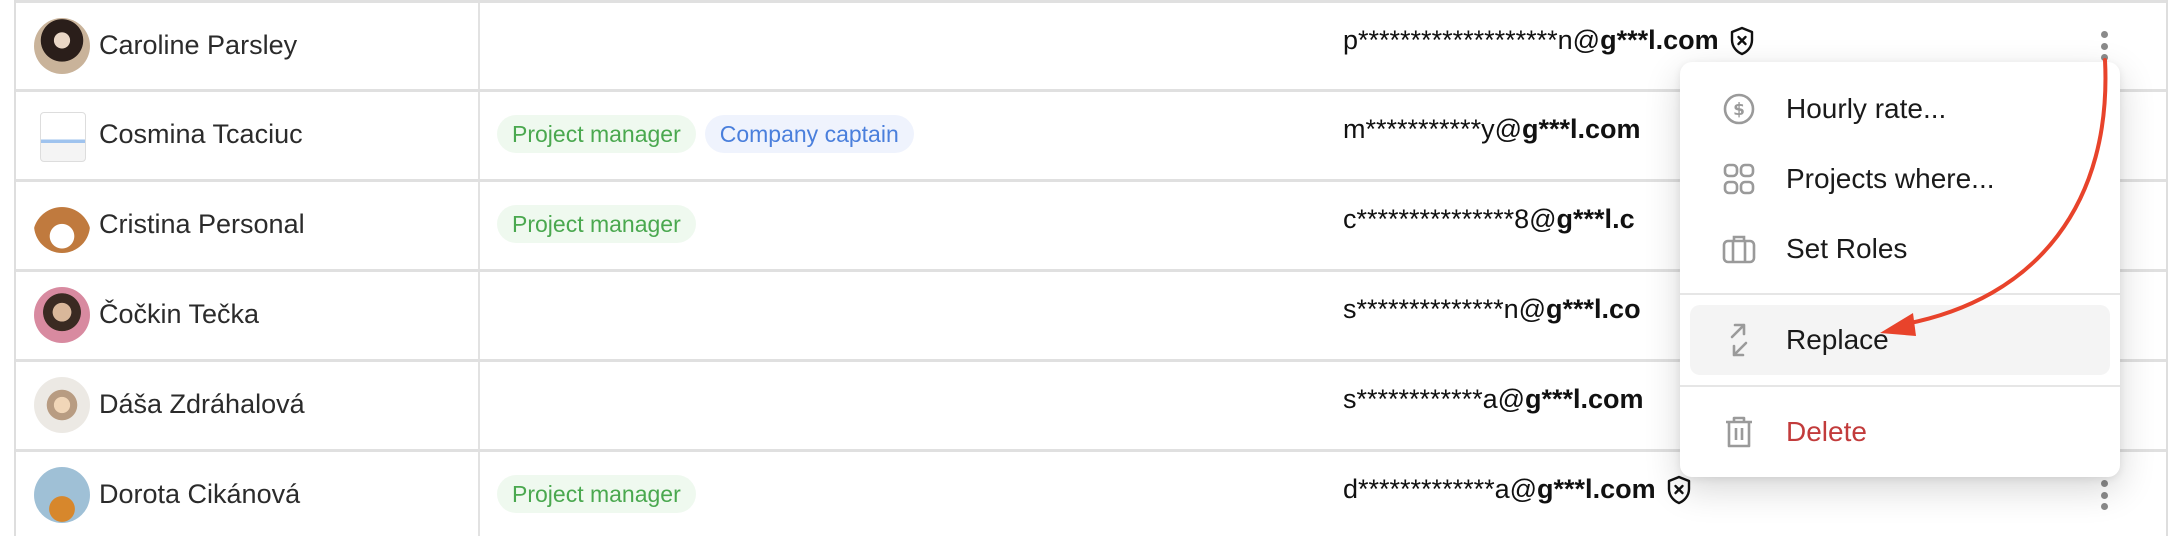 Image resolution: width=2182 pixels, height=536 pixels. Describe the element at coordinates (1440, 489) in the screenshot. I see `email-masked: d*************a@` at that location.